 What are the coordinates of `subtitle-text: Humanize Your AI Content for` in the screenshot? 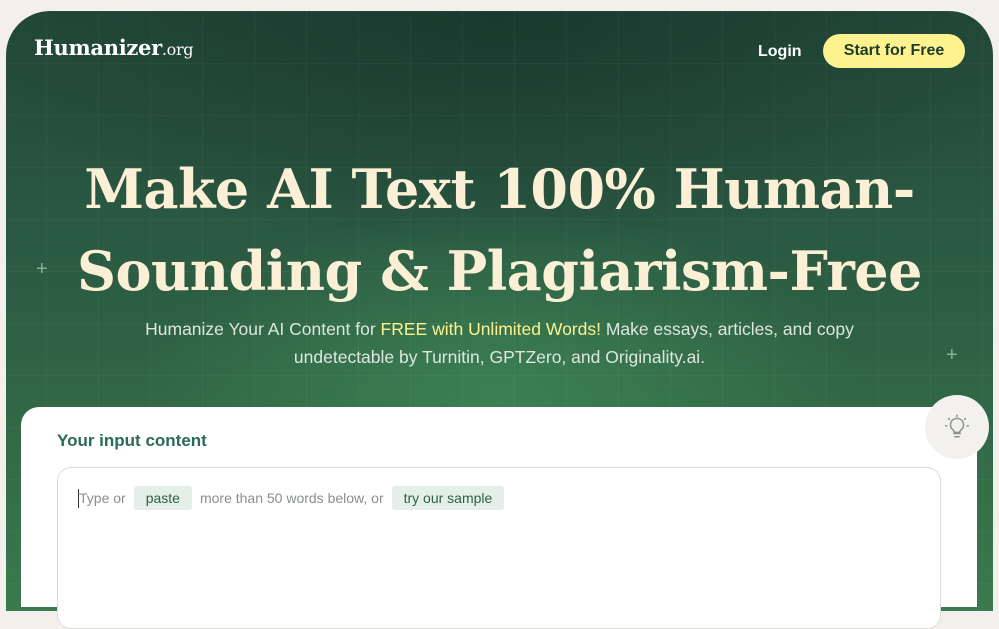 It's located at (263, 329).